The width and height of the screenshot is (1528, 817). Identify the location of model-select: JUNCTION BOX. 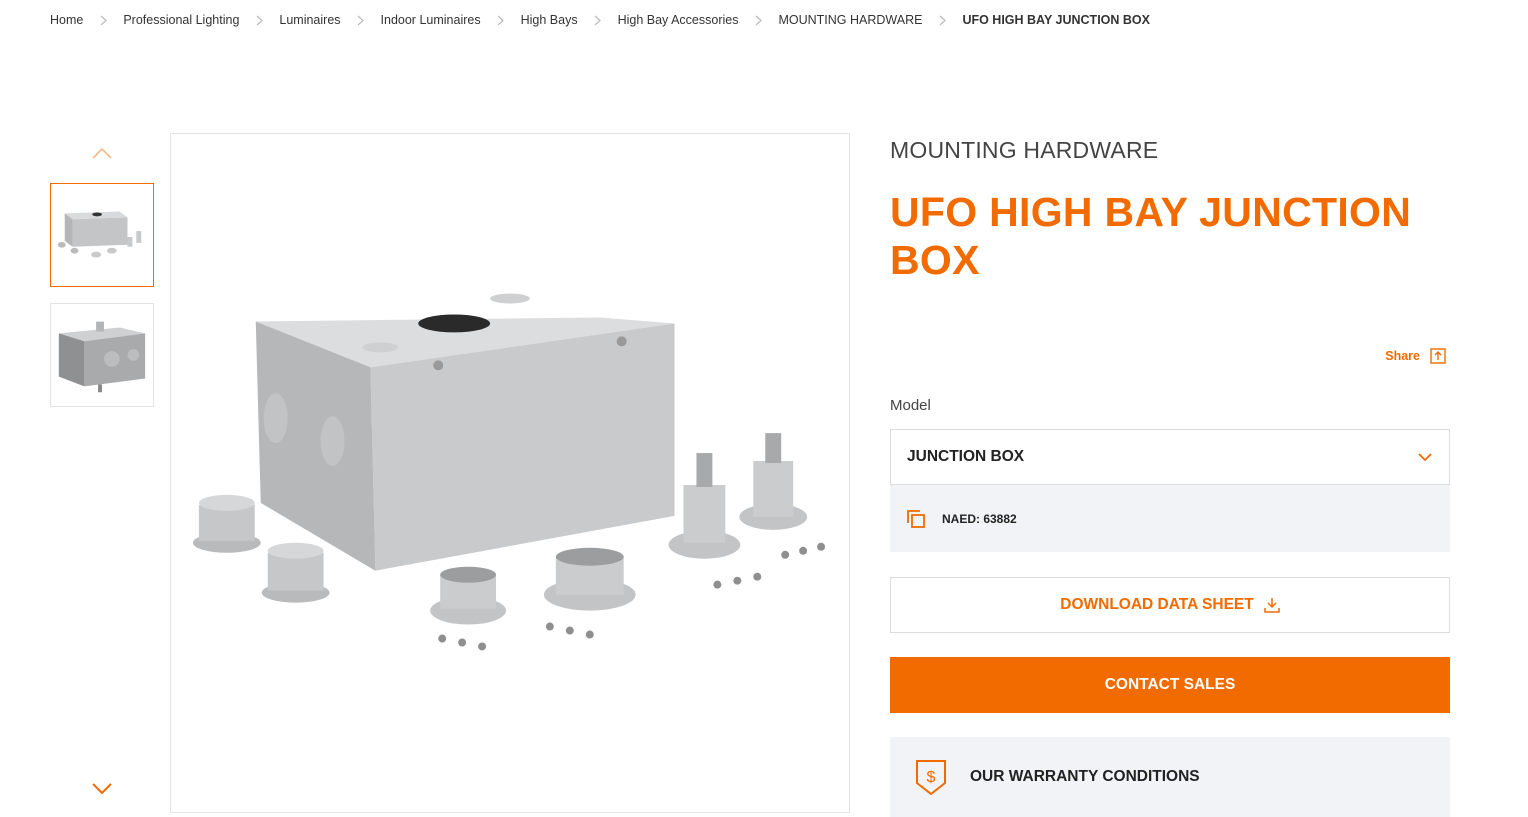
(1170, 457).